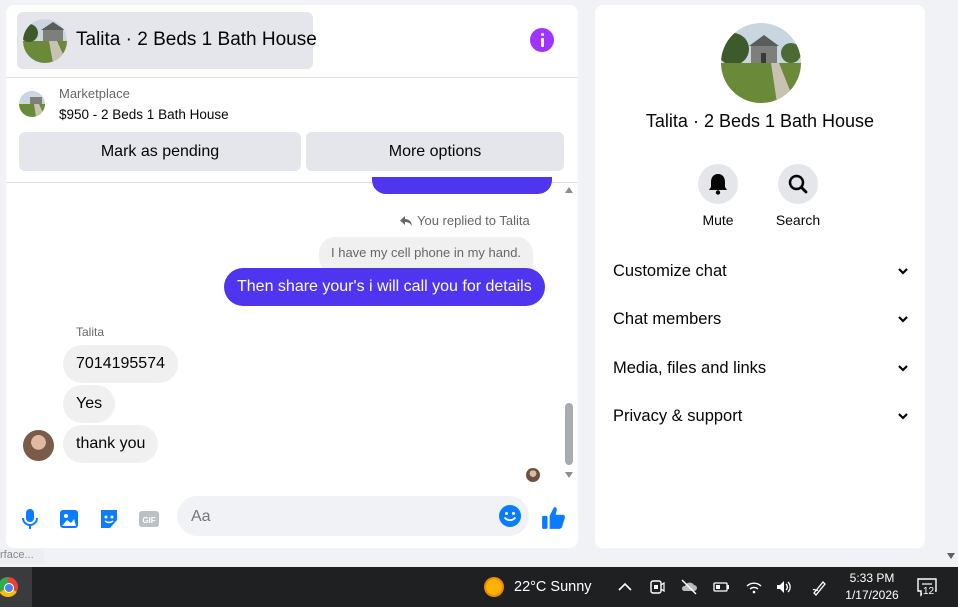 The width and height of the screenshot is (958, 607). Describe the element at coordinates (625, 587) in the screenshot. I see `chevron-up-icon` at that location.